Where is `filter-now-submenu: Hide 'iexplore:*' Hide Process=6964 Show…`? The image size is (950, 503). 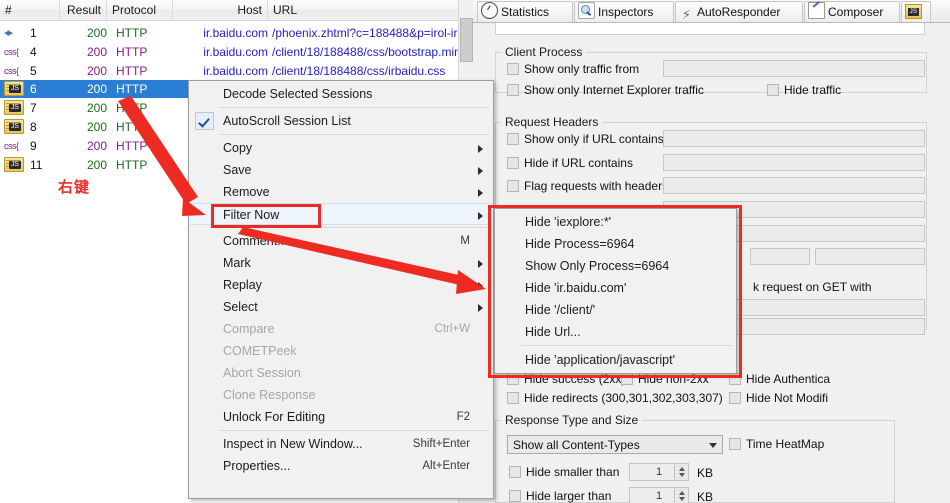
filter-now-submenu: Hide 'iexplore:*' Hide Process=6964 Show… is located at coordinates (615, 291).